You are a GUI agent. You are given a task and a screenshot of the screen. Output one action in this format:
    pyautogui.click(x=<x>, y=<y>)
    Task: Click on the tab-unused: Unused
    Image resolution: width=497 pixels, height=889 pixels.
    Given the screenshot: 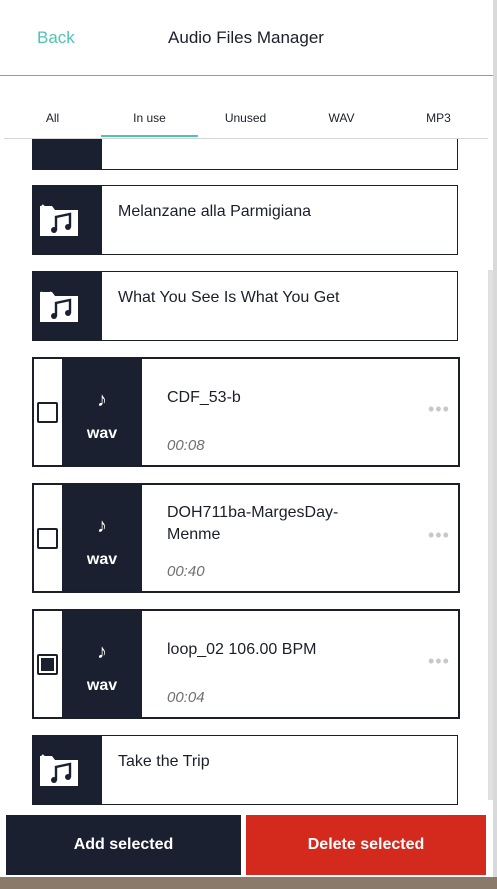 What is the action you would take?
    pyautogui.click(x=245, y=122)
    